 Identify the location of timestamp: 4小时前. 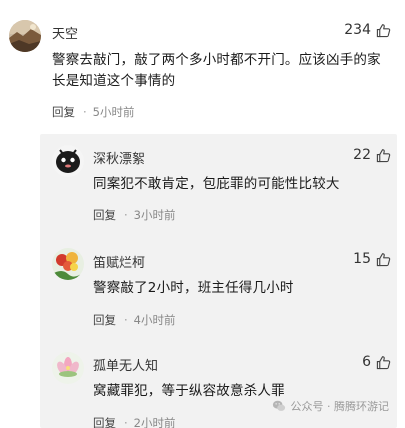
(154, 320).